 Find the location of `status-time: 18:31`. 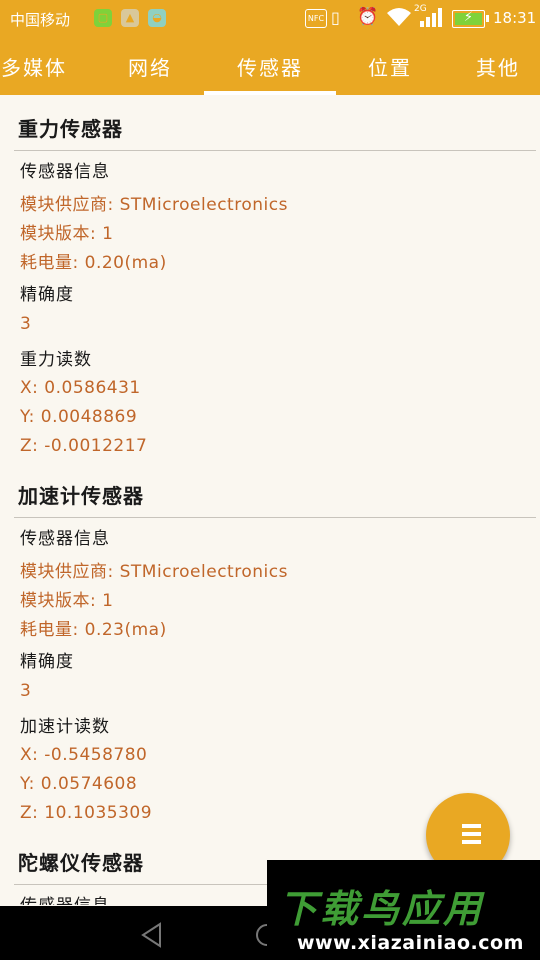

status-time: 18:31 is located at coordinates (515, 18).